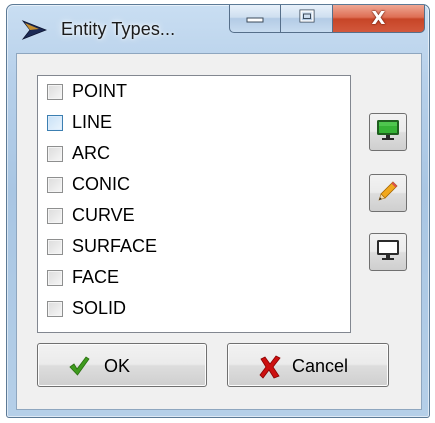 The image size is (435, 423). I want to click on cancel-label: Cancel, so click(320, 366).